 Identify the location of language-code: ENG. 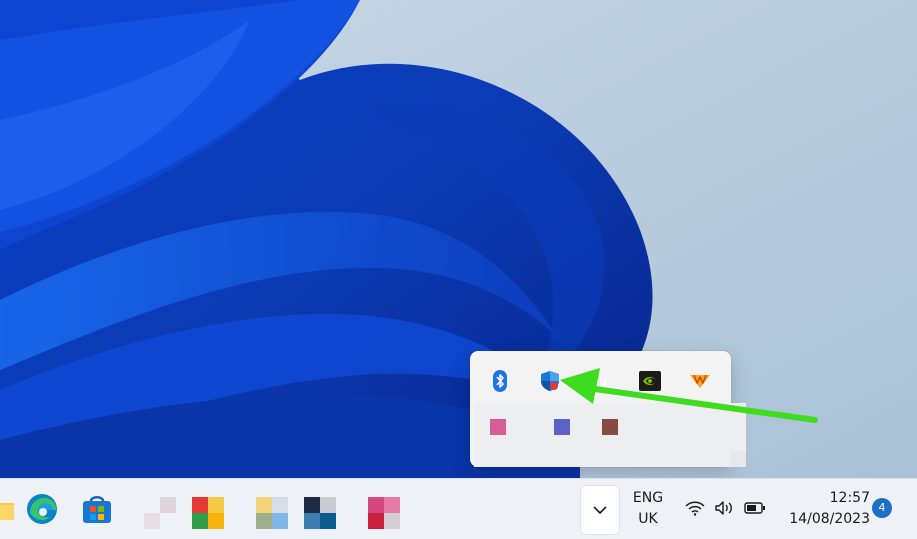
(648, 498).